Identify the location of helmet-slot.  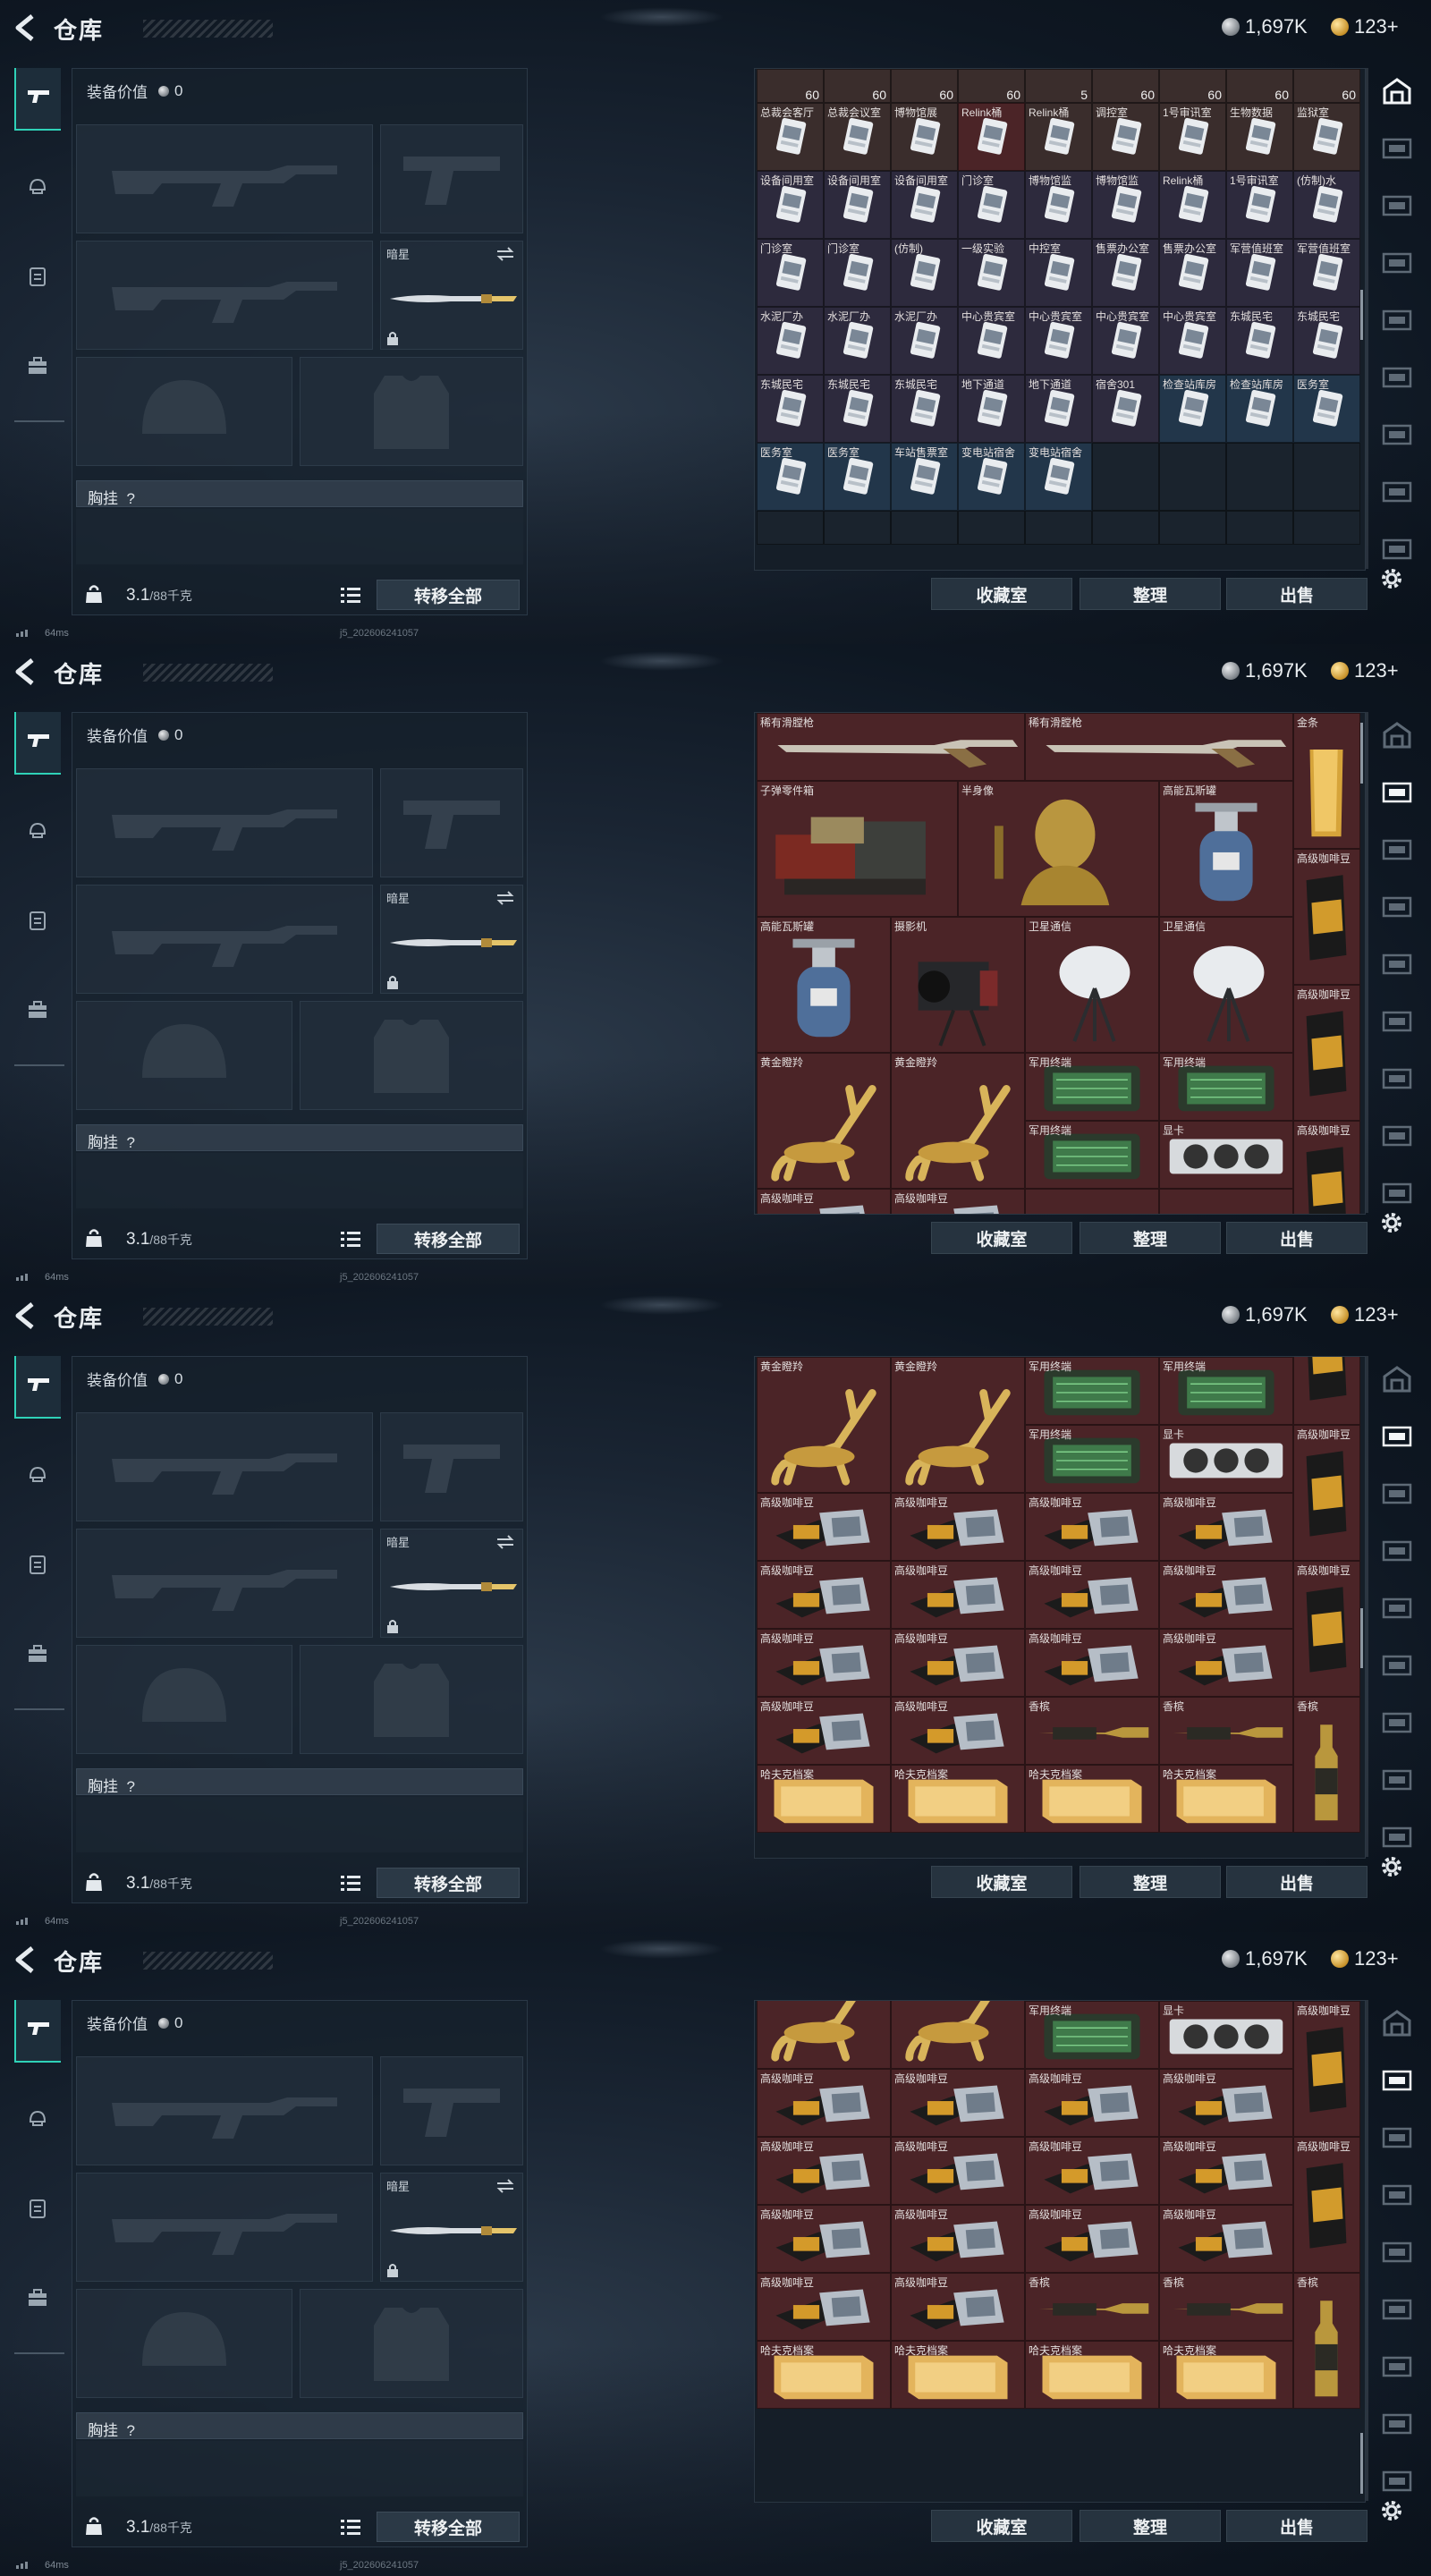
(184, 2343).